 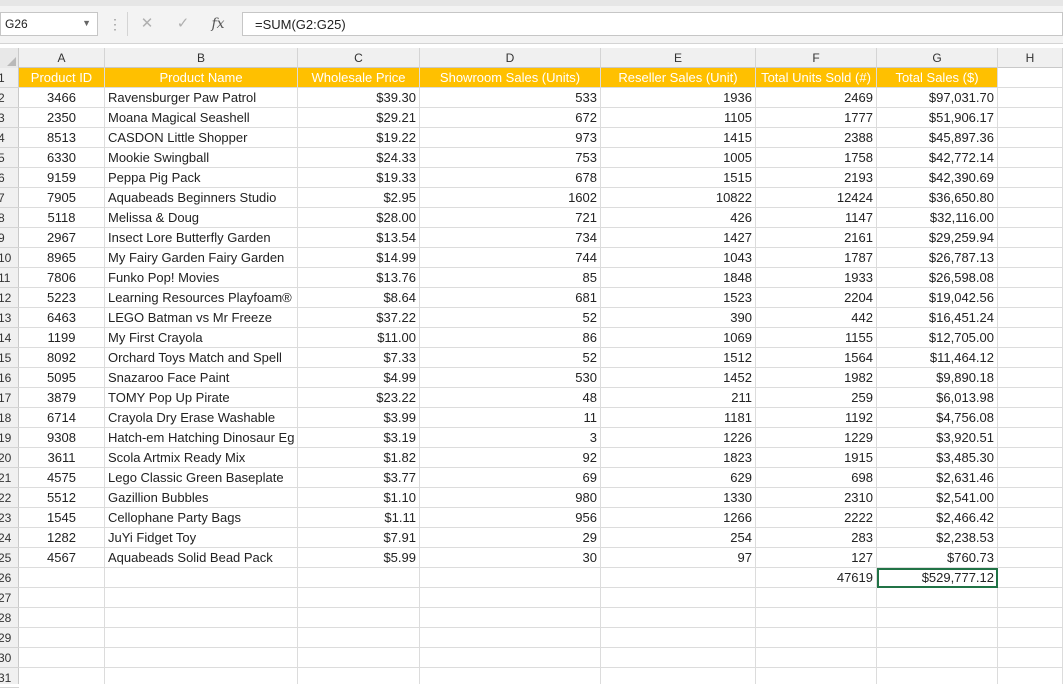 What do you see at coordinates (62, 98) in the screenshot?
I see `cell-a2: 3466` at bounding box center [62, 98].